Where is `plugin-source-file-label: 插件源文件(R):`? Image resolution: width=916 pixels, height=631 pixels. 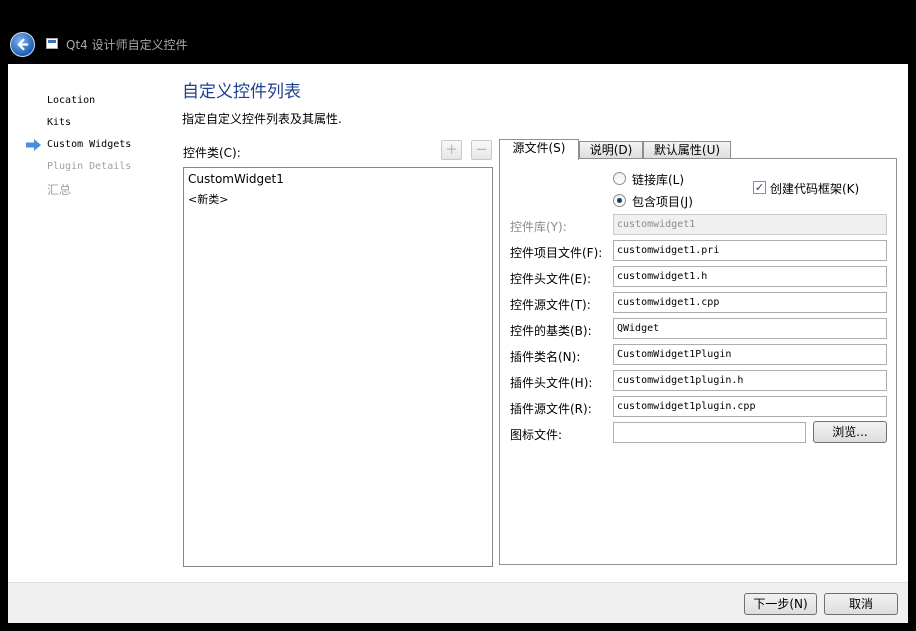 plugin-source-file-label: 插件源文件(R): is located at coordinates (551, 409).